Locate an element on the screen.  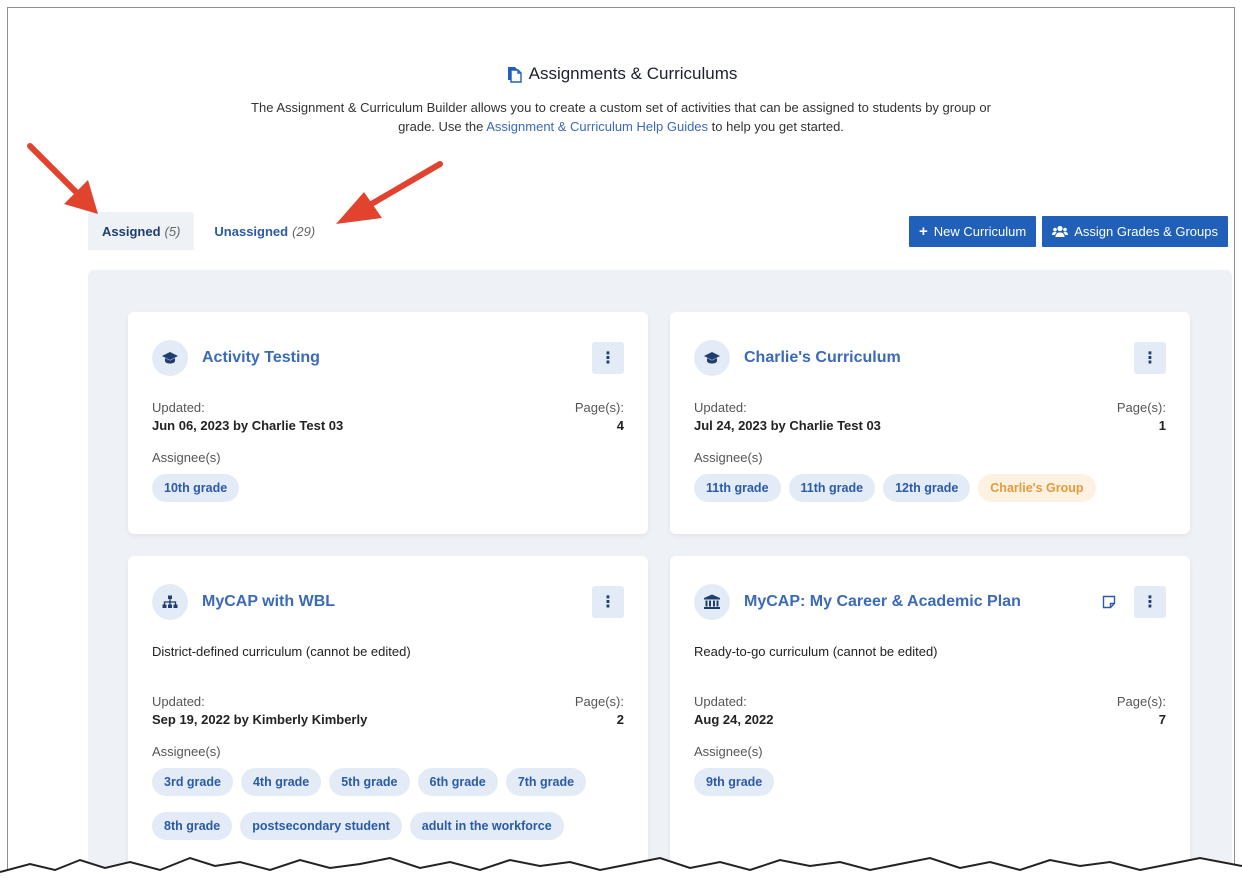
org-chart-icon is located at coordinates (170, 602).